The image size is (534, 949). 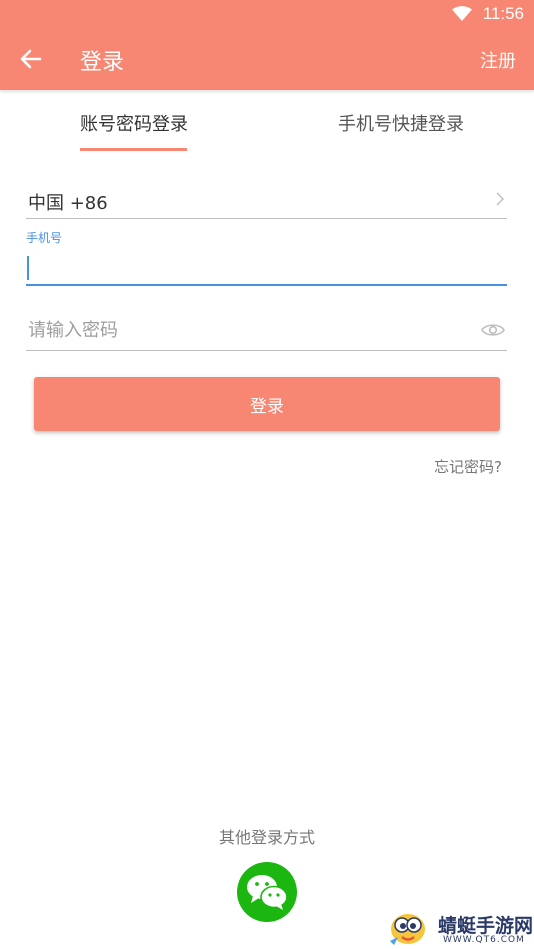 What do you see at coordinates (44, 238) in the screenshot?
I see `phone-field-label: 手机号` at bounding box center [44, 238].